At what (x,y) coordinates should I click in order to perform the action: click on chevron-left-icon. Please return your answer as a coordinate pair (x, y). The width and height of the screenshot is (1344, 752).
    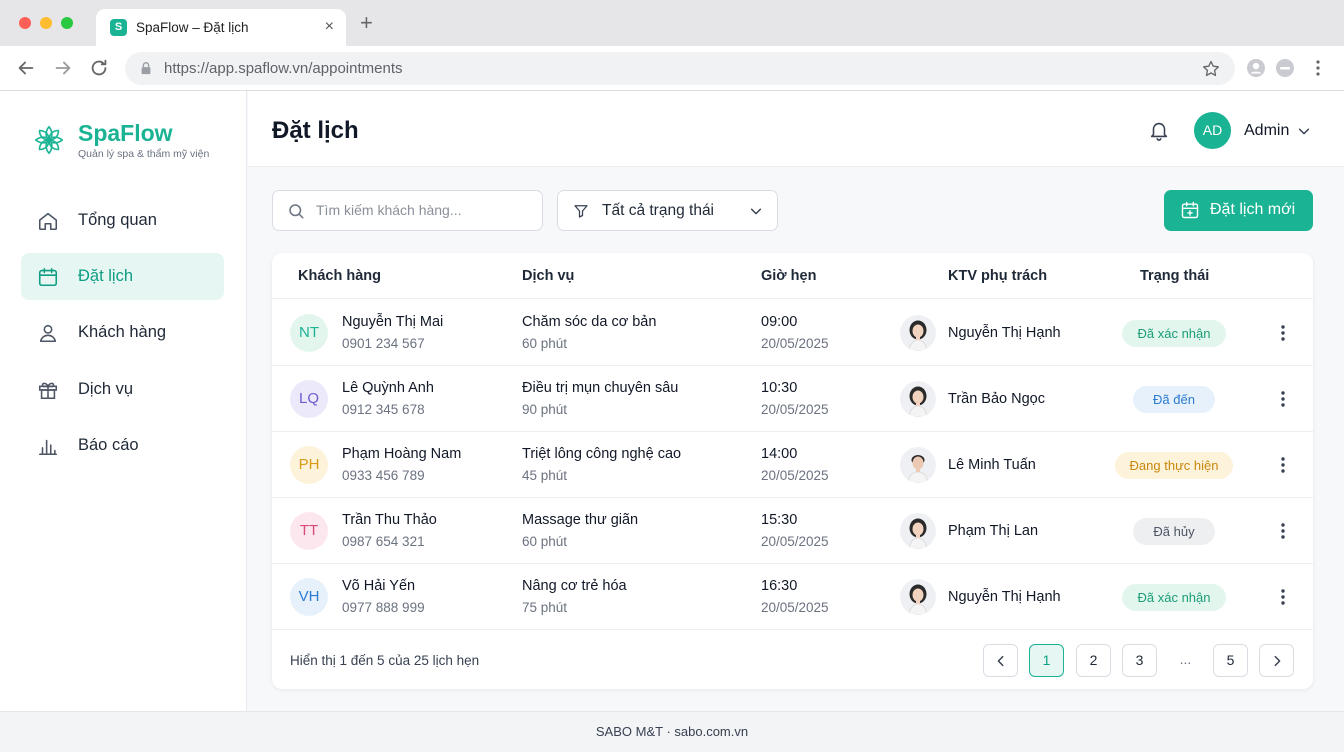
    Looking at the image, I should click on (1000, 661).